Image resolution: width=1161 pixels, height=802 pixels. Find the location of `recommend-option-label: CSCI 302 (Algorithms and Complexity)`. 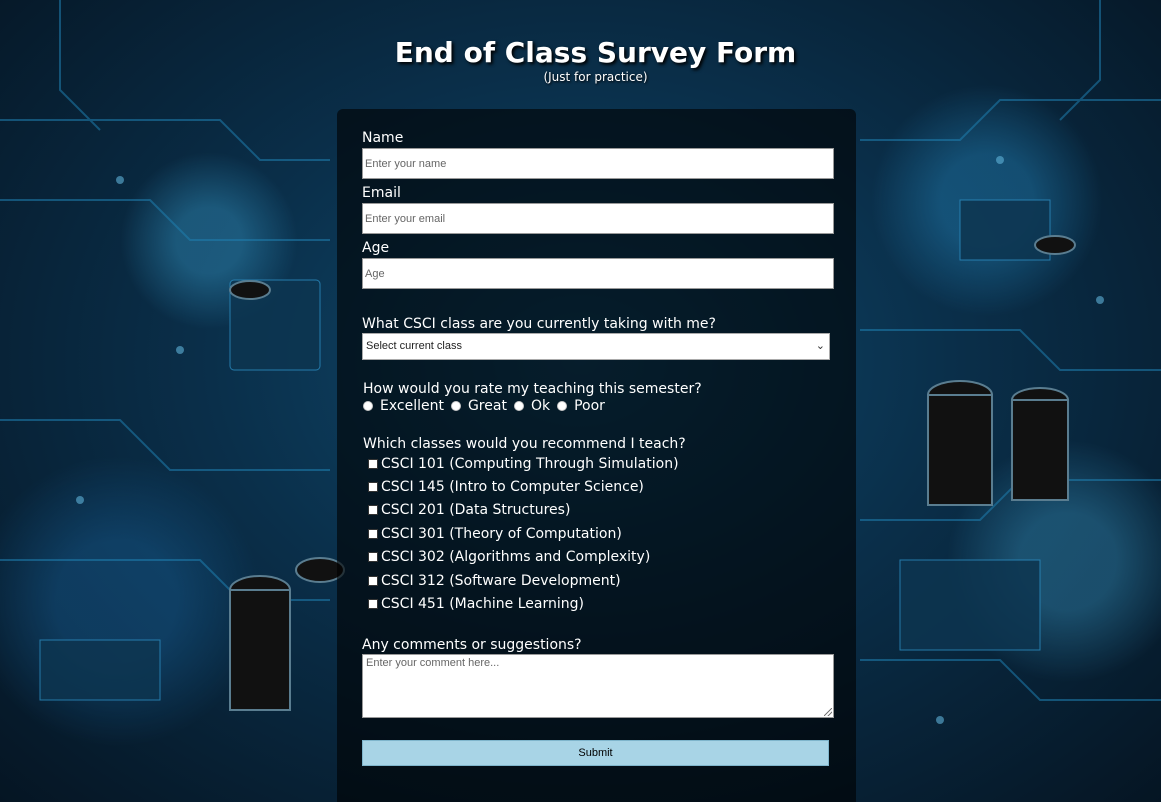

recommend-option-label: CSCI 302 (Algorithms and Complexity) is located at coordinates (516, 557).